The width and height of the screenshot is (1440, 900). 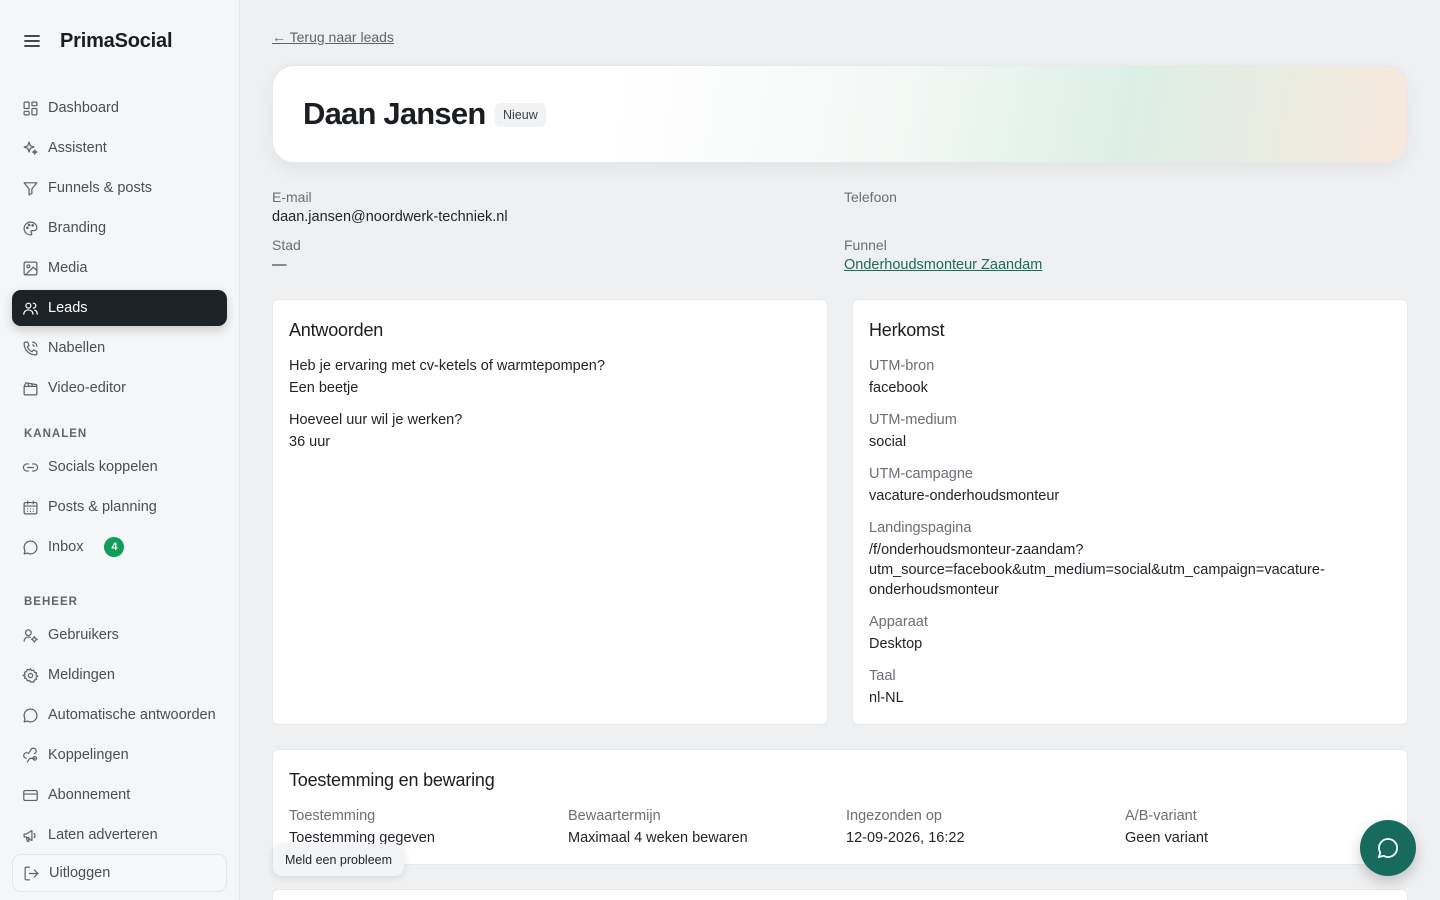 I want to click on sidebar-item-dashboard: Dashboard, so click(x=119, y=108).